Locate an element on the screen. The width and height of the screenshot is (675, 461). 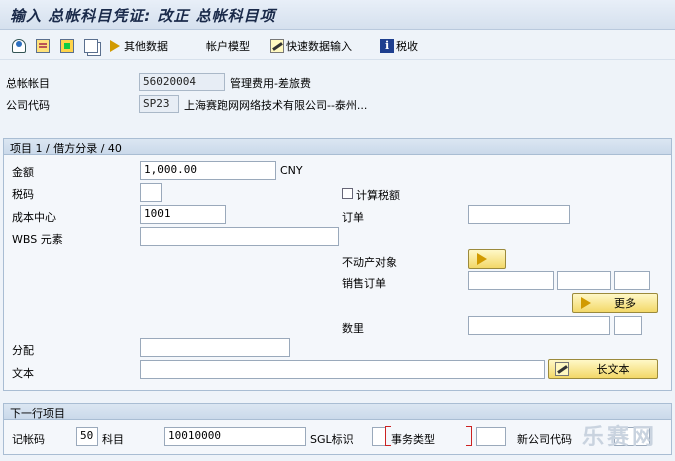
calculate-tax-checkbox is located at coordinates (347, 193).